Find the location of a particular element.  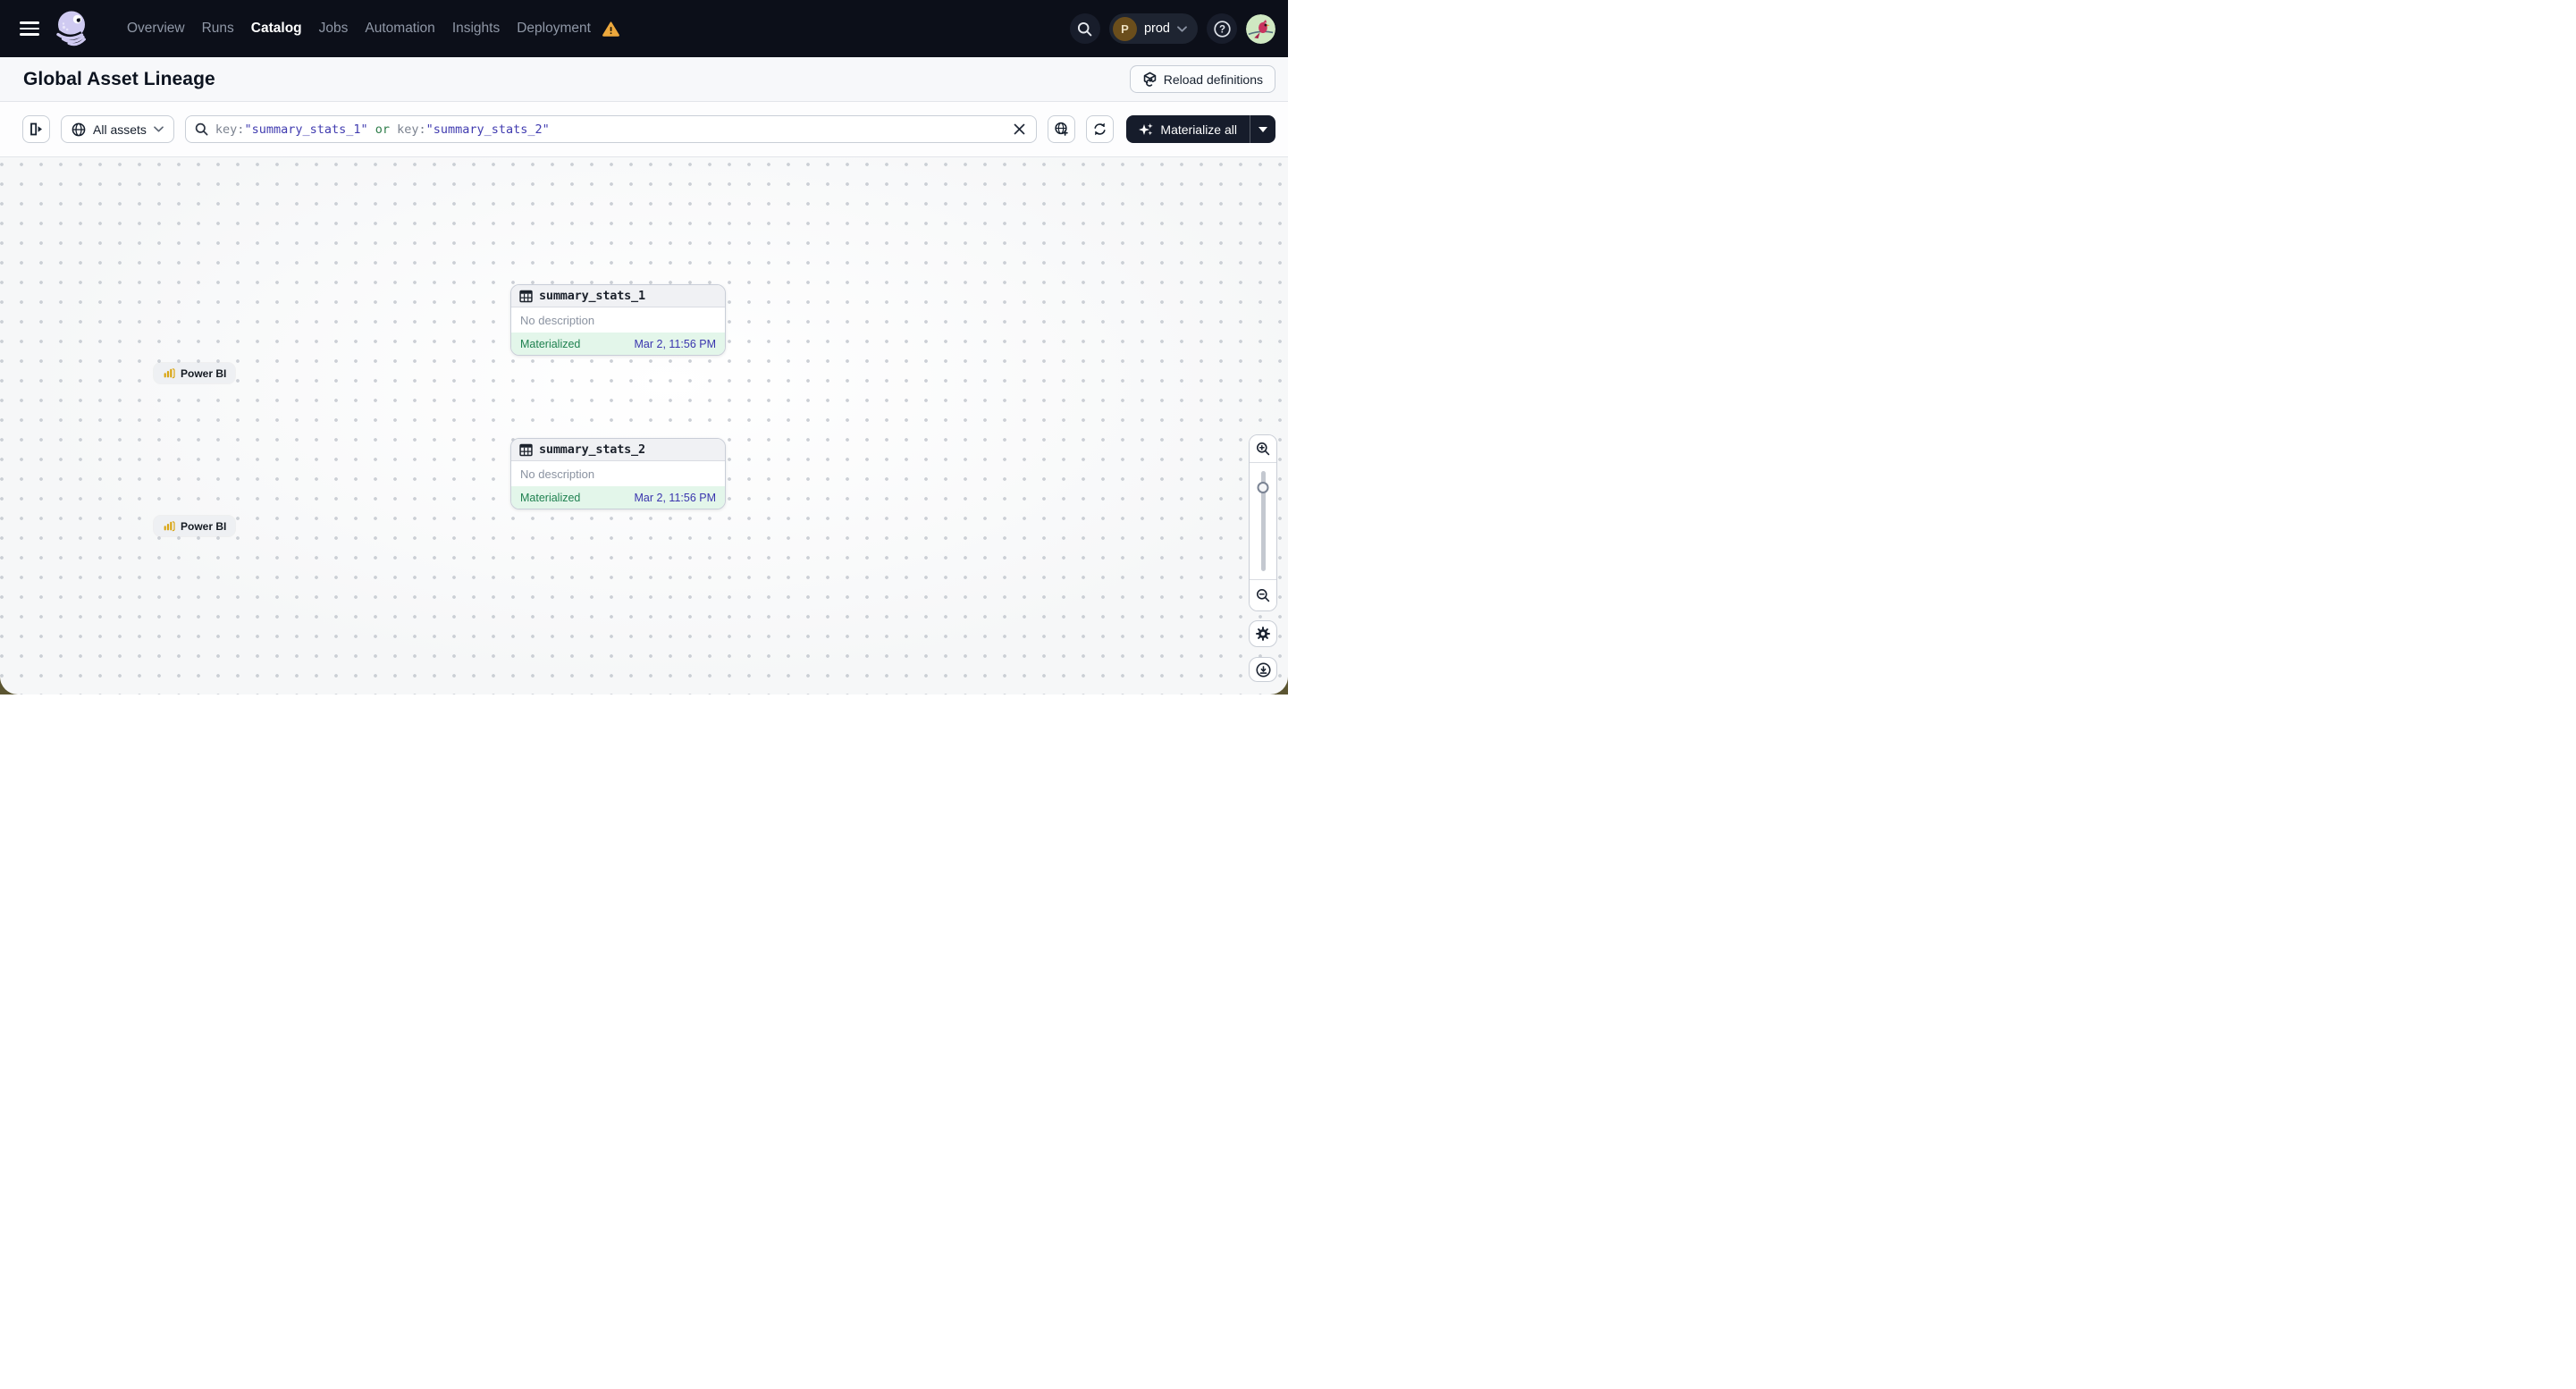

reload-definitions-label: Reload definitions is located at coordinates (1213, 79).